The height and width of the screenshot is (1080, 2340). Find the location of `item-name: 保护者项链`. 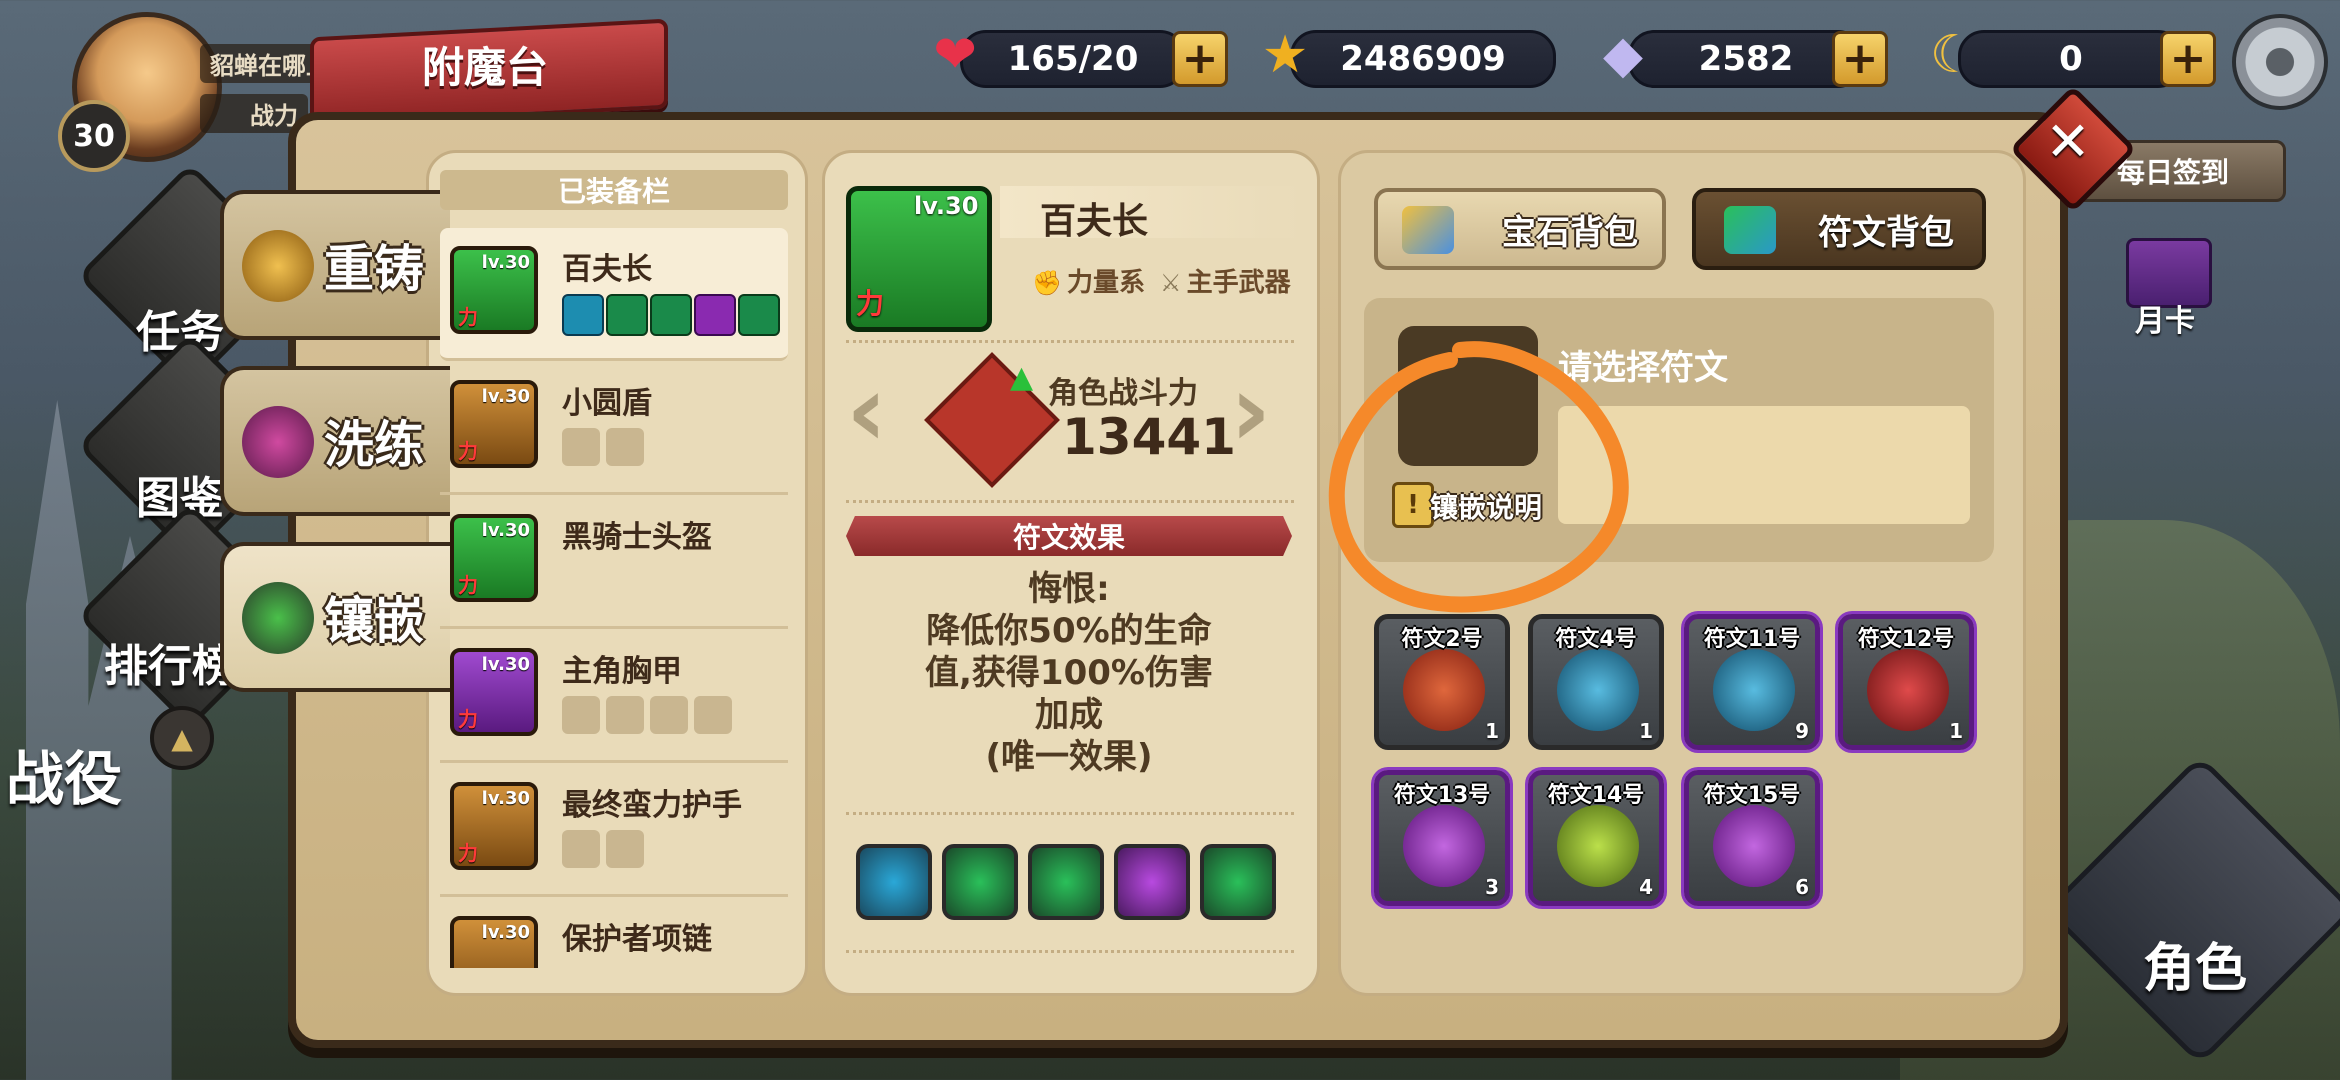

item-name: 保护者项链 is located at coordinates (637, 939).